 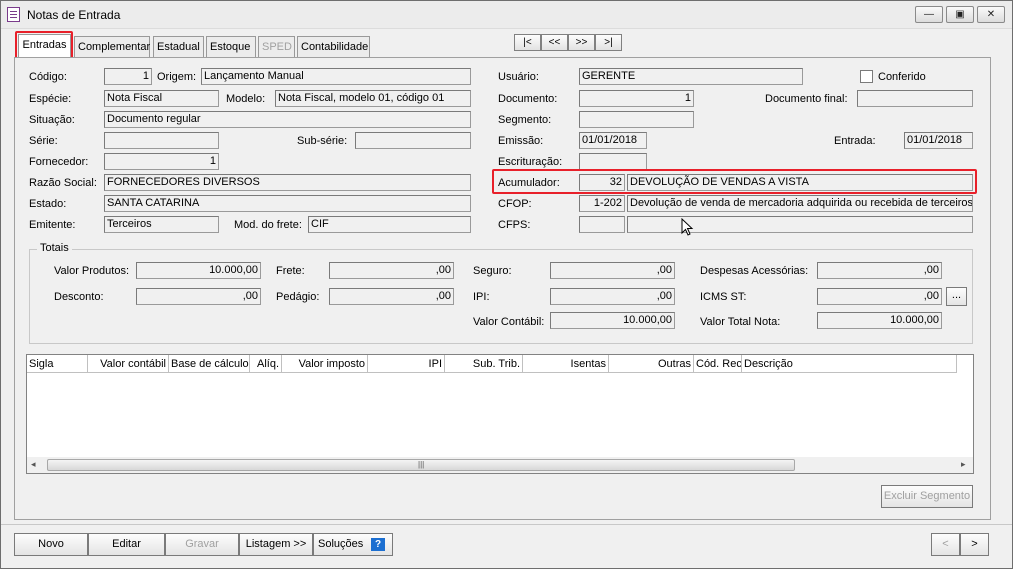 I want to click on despesas-acessorias-field: ,00, so click(x=879, y=270).